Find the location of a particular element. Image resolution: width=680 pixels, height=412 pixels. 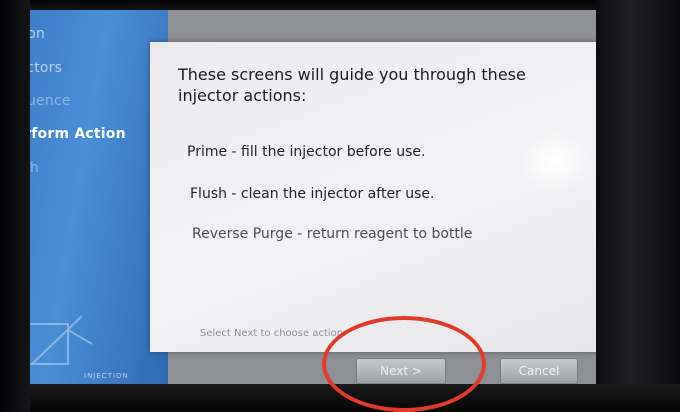

highlight-circle is located at coordinates (404, 364).